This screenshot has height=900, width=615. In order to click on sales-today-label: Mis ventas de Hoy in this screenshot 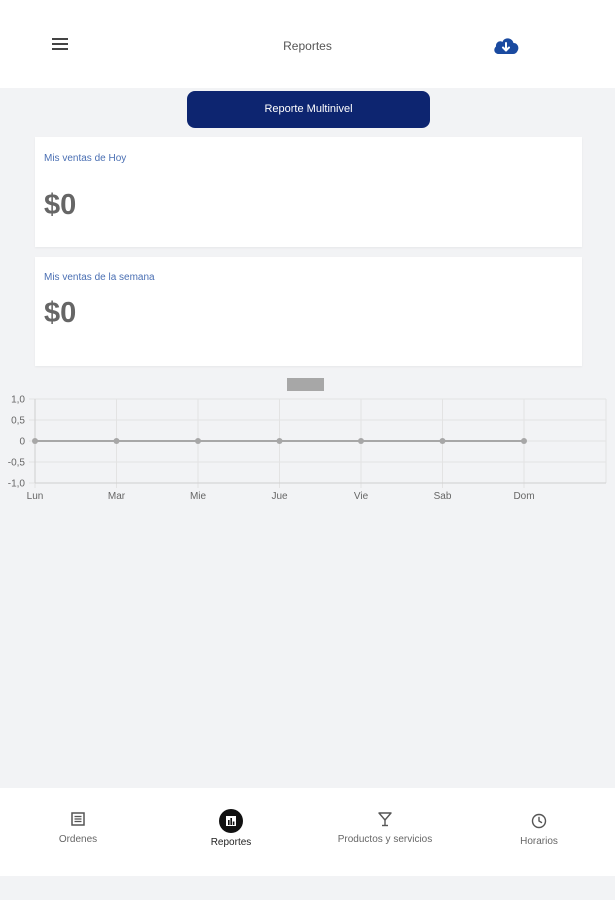, I will do `click(85, 158)`.